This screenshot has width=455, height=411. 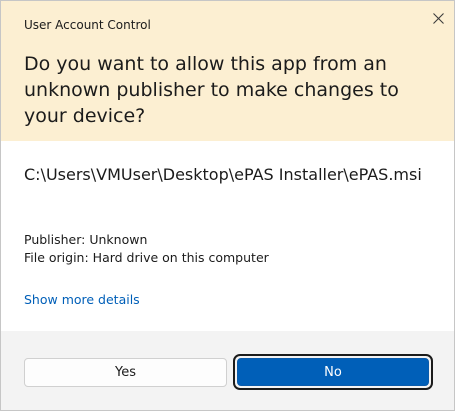 What do you see at coordinates (146, 257) in the screenshot?
I see `file-origin-info: File origin: Hard drive on this computer` at bounding box center [146, 257].